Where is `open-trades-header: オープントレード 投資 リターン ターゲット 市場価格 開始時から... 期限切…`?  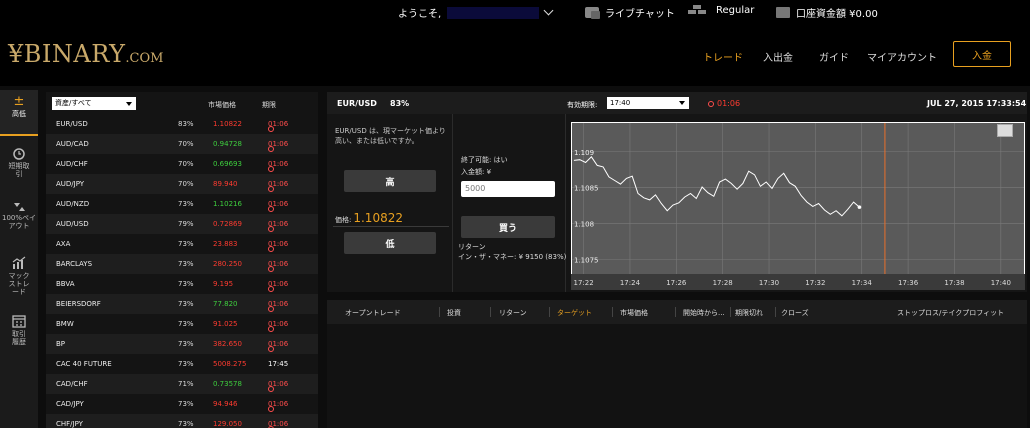
open-trades-header: オープントレード 投資 リターン ターゲット 市場価格 開始時から... 期限切… is located at coordinates (677, 312).